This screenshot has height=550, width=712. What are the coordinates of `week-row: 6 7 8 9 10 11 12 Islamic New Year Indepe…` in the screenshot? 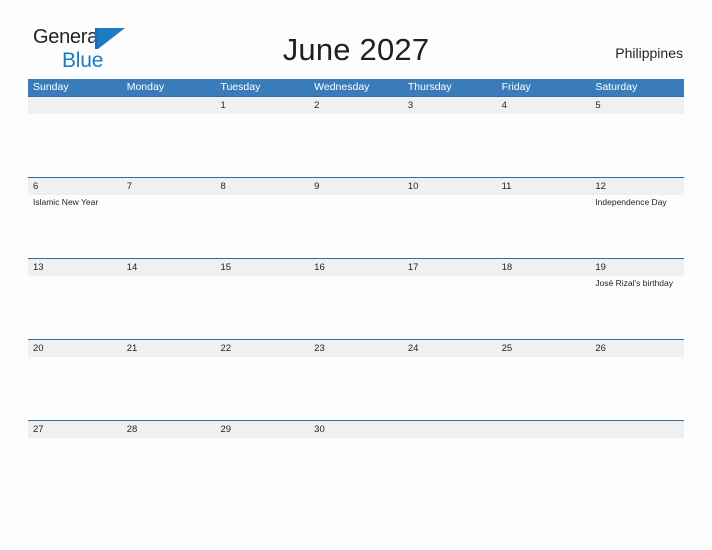 It's located at (356, 217).